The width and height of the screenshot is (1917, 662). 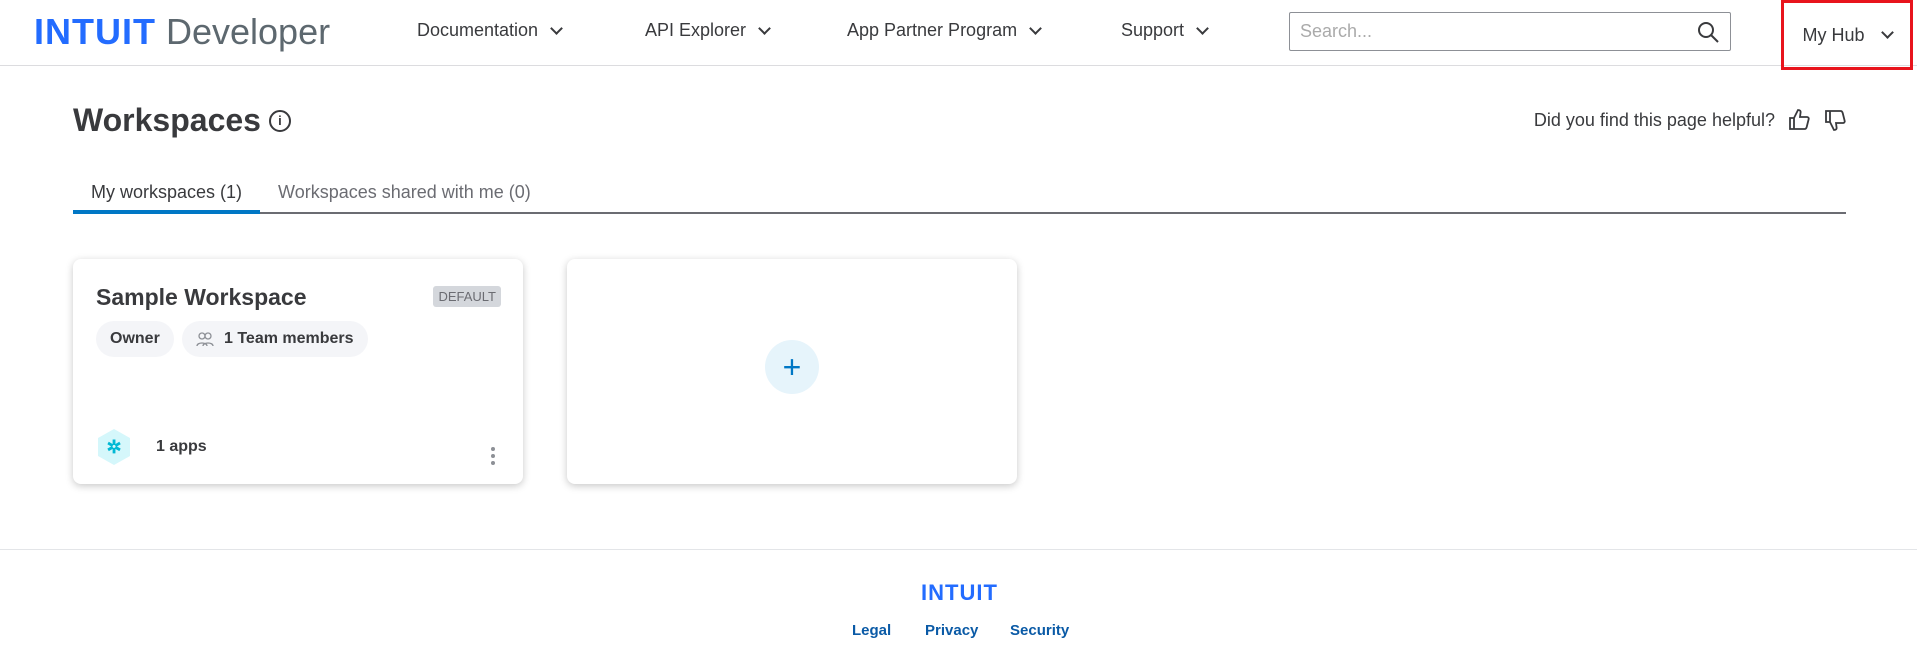 What do you see at coordinates (1039, 630) in the screenshot?
I see `footer-link-security: Security` at bounding box center [1039, 630].